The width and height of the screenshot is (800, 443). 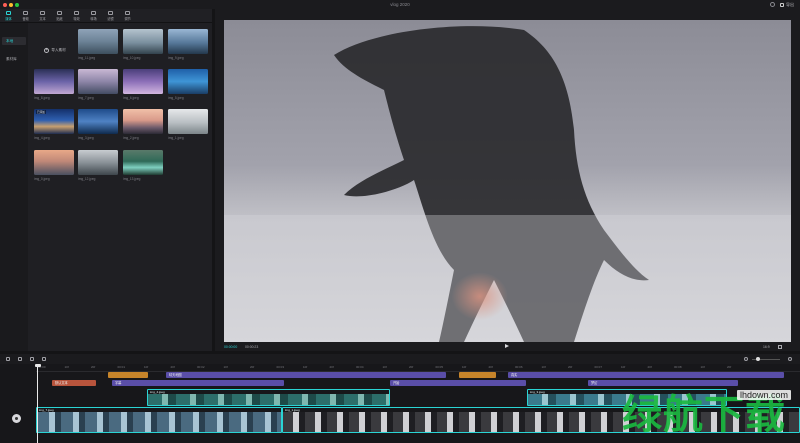 I want to click on zoom-out-icon, so click(x=746, y=359).